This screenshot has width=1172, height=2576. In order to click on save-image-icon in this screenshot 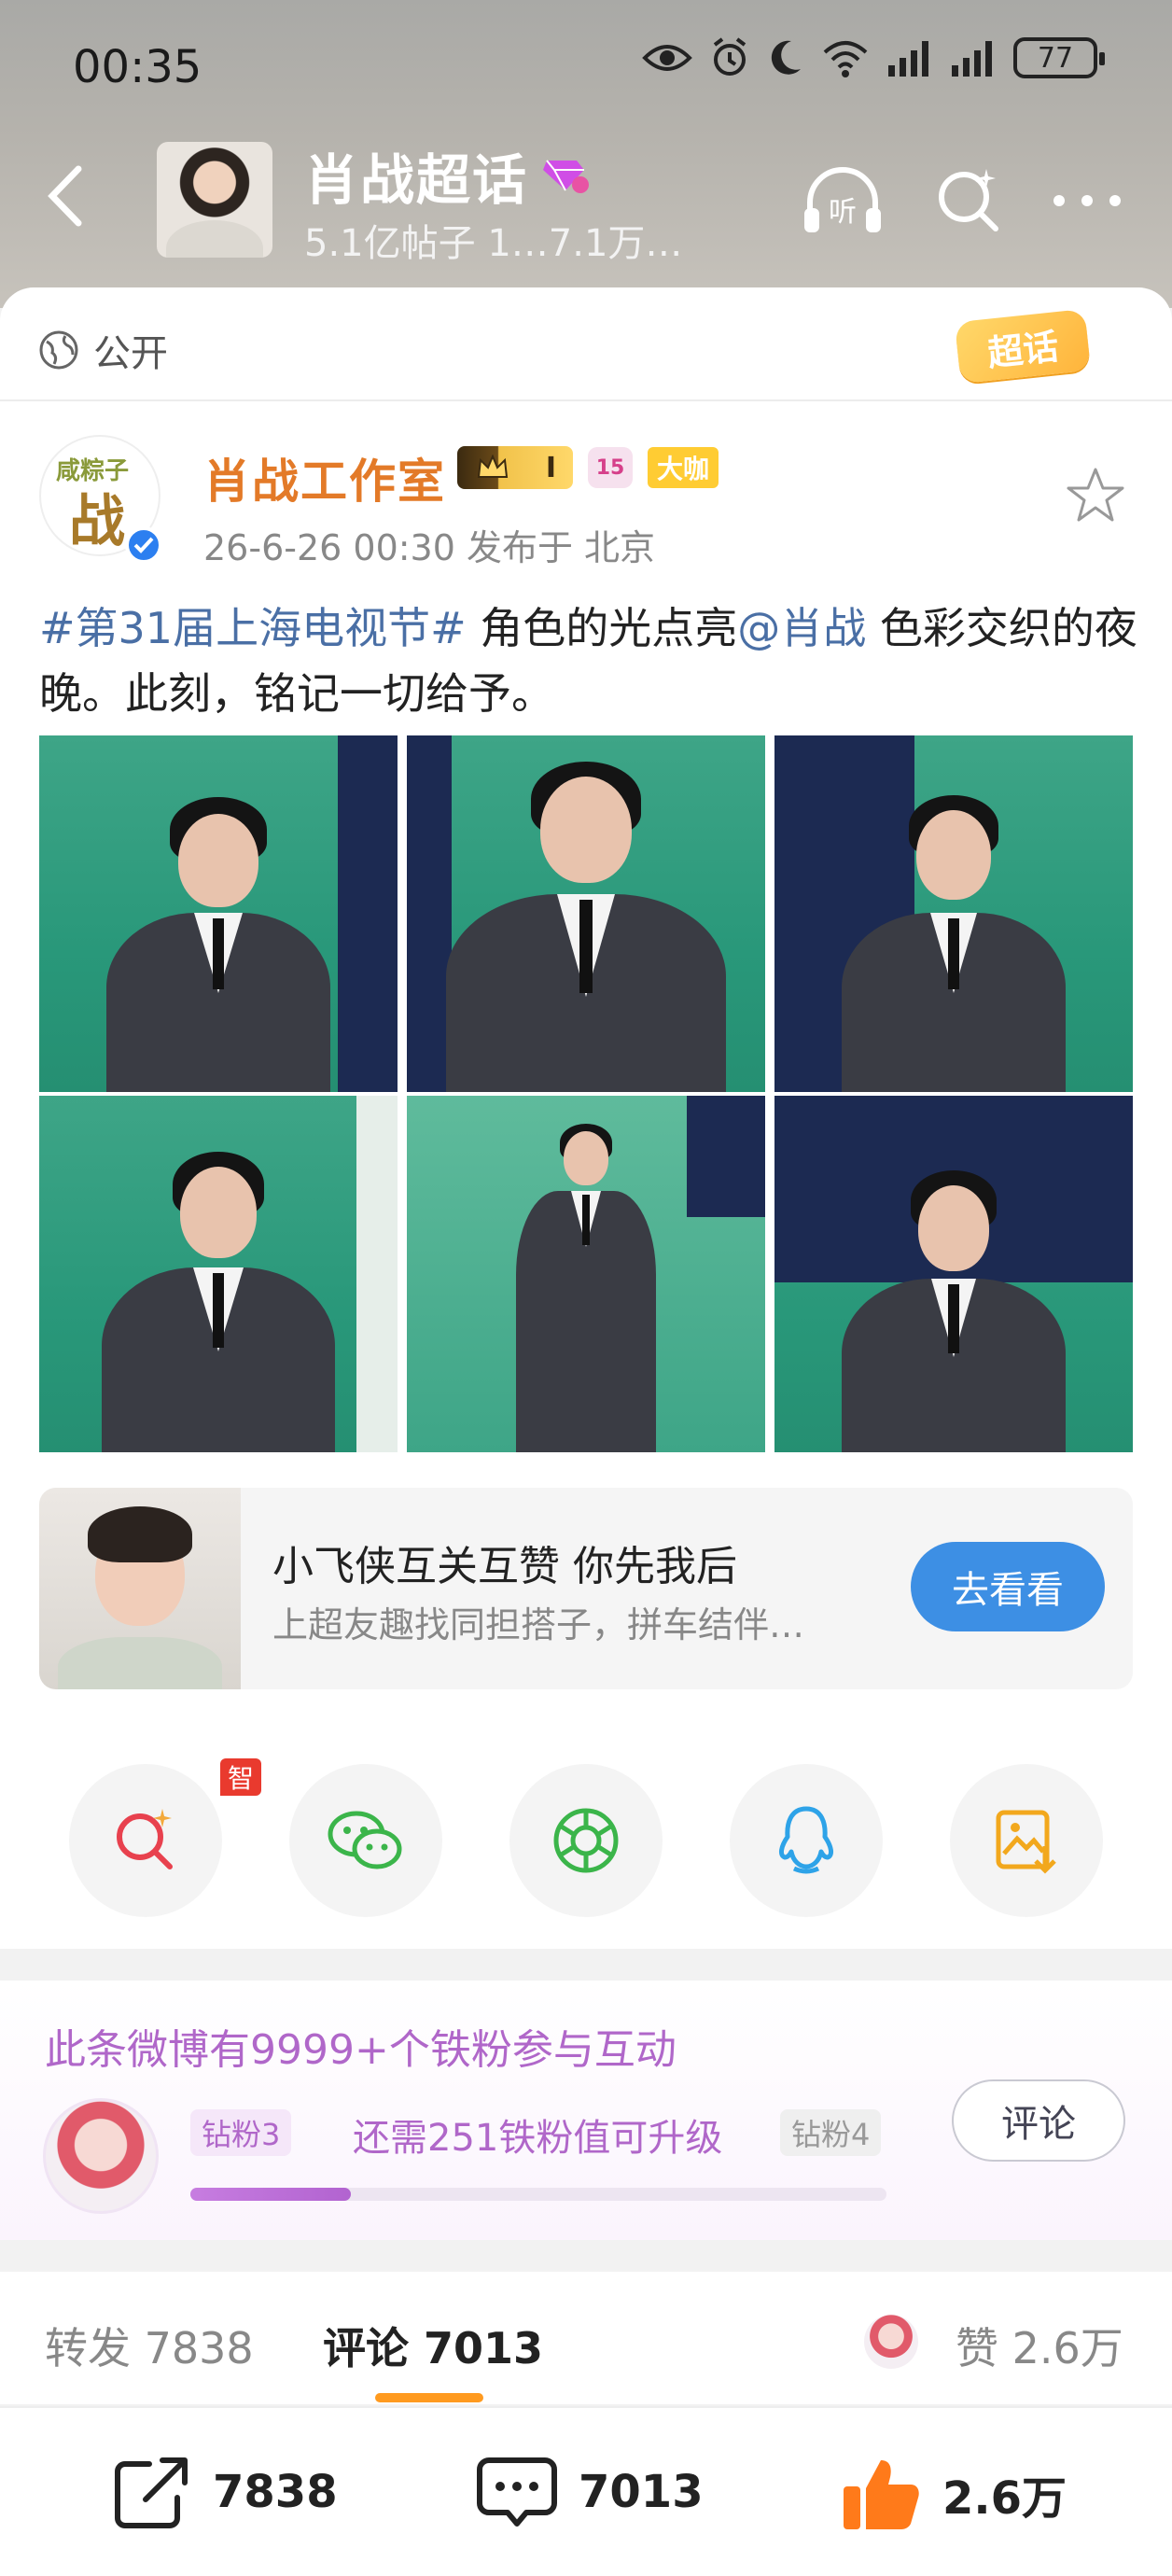, I will do `click(1026, 1842)`.